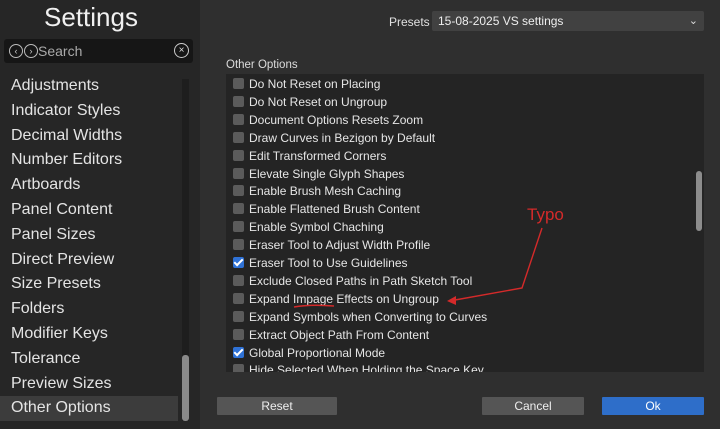 The width and height of the screenshot is (720, 429). Describe the element at coordinates (89, 260) in the screenshot. I see `sidebar-item-direct-preview: Direct Preview` at that location.